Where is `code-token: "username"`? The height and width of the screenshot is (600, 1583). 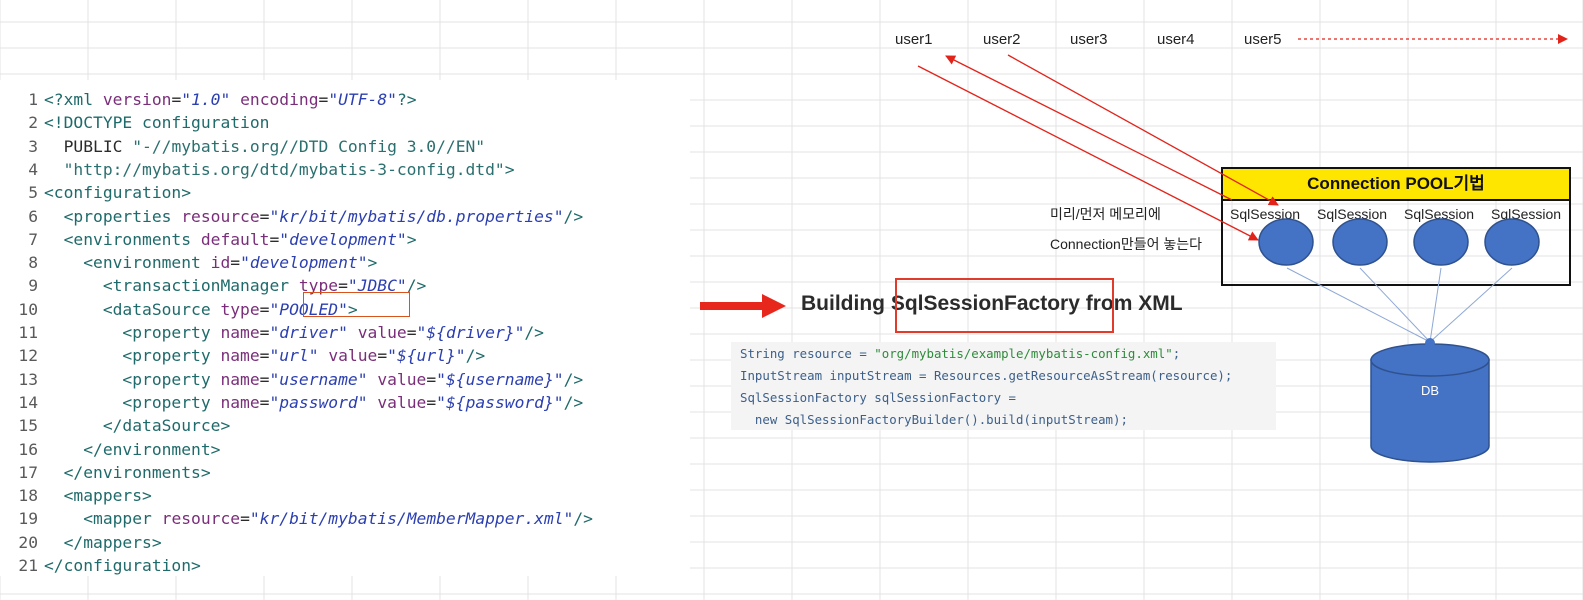
code-token: "username" is located at coordinates (318, 379).